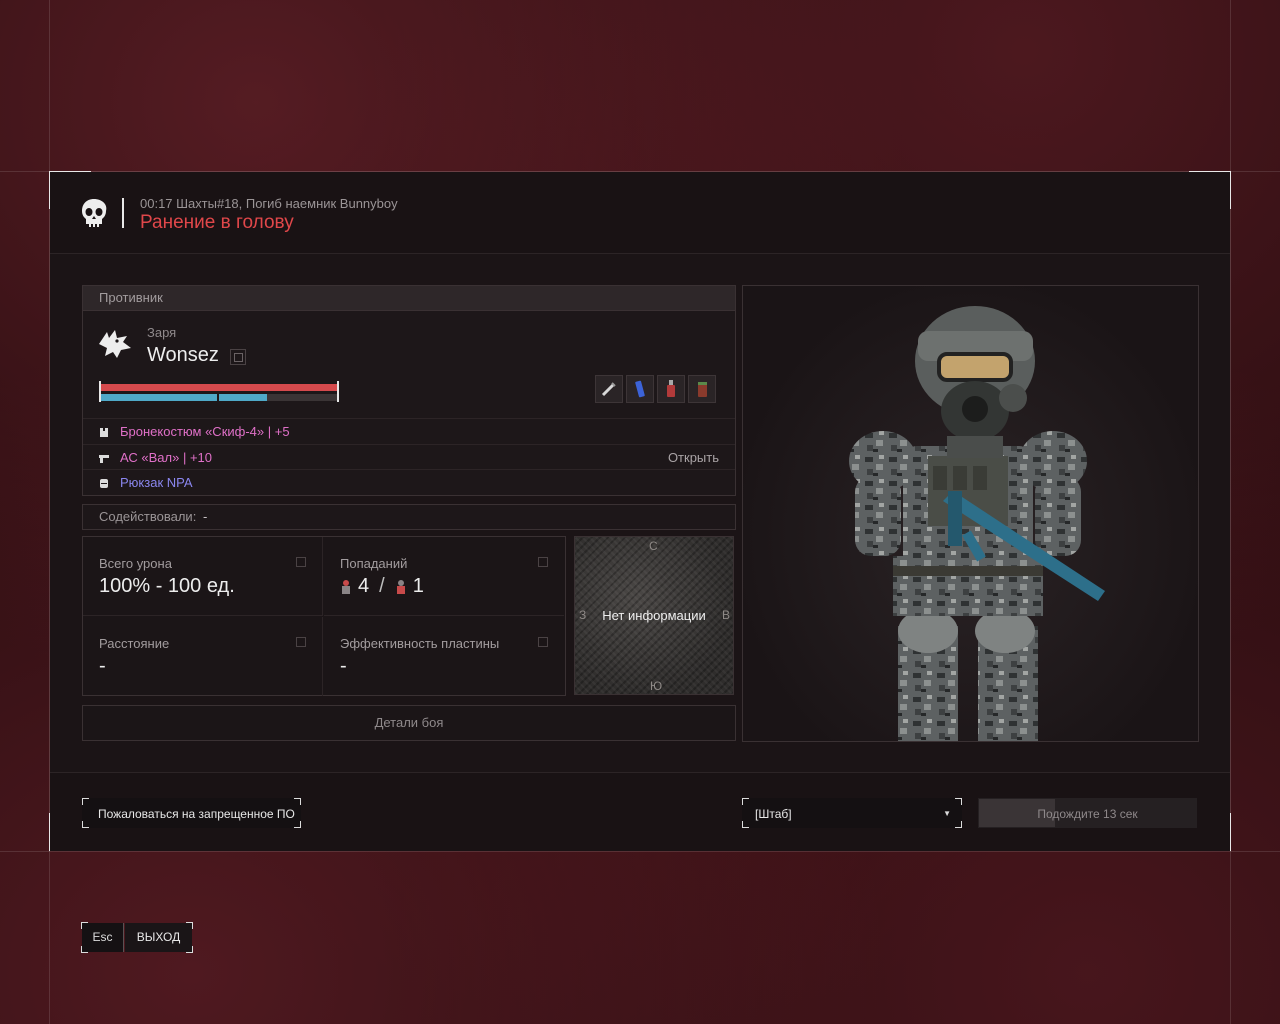 The height and width of the screenshot is (1024, 1280). What do you see at coordinates (409, 431) in the screenshot?
I see `equipment-armor-row: Бронекостюм «Скиф-4» | +5` at bounding box center [409, 431].